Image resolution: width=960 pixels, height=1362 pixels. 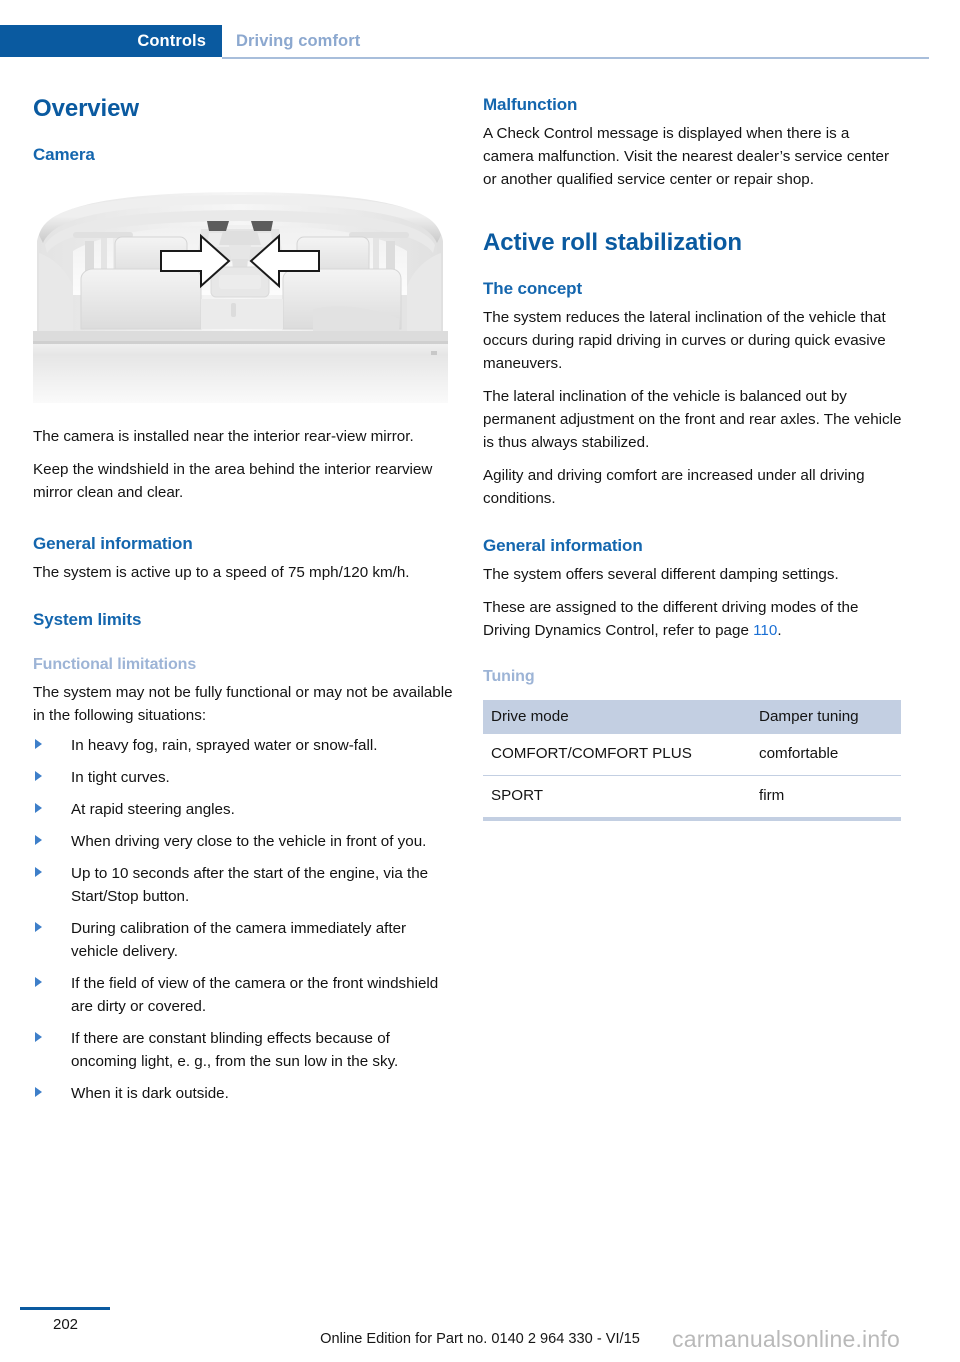 I want to click on header-divider, so click(x=575, y=58).